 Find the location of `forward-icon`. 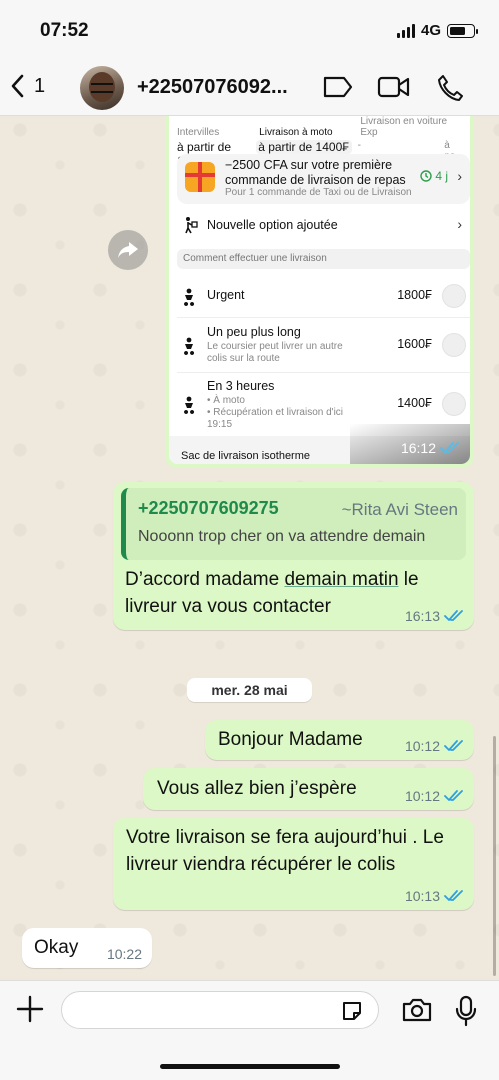

forward-icon is located at coordinates (128, 250).